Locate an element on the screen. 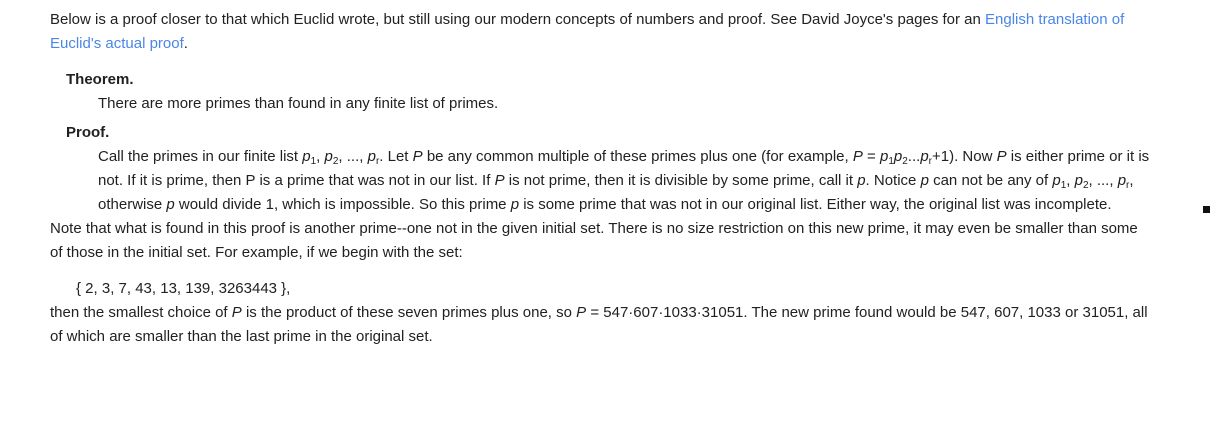  proof-text: Call the primes in our finite list is located at coordinates (200, 156).